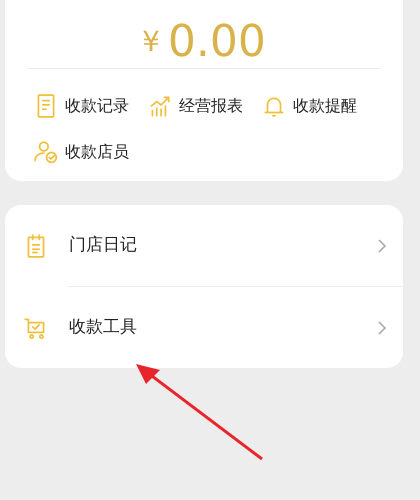 The image size is (420, 500). I want to click on amount-text: 0.00, so click(217, 42).